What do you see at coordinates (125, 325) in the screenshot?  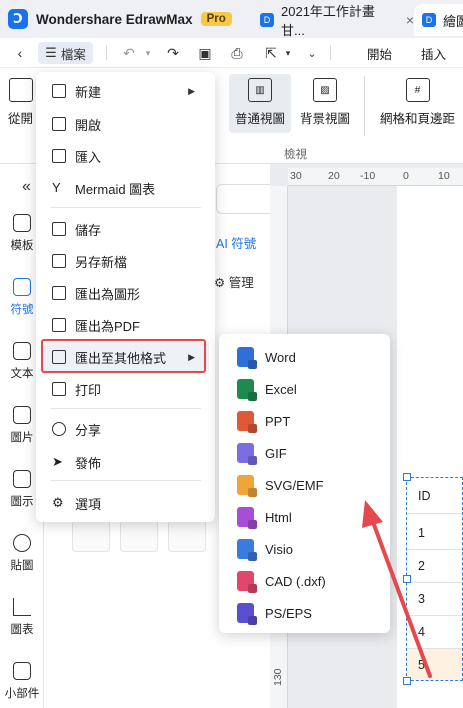 I see `menu-item-export-pdf: 匯出為PDF` at bounding box center [125, 325].